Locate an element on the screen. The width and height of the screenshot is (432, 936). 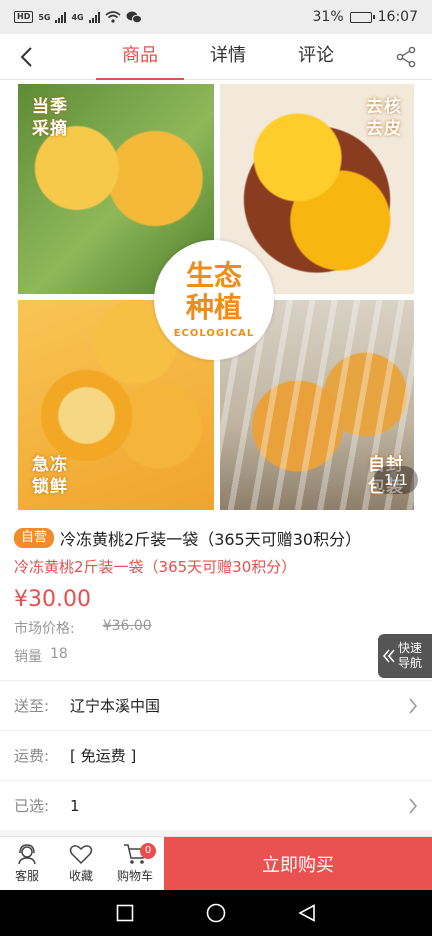
title-row: 自营 冷冻黄桃2斤装一袋（365天可赠30积分） is located at coordinates (216, 538).